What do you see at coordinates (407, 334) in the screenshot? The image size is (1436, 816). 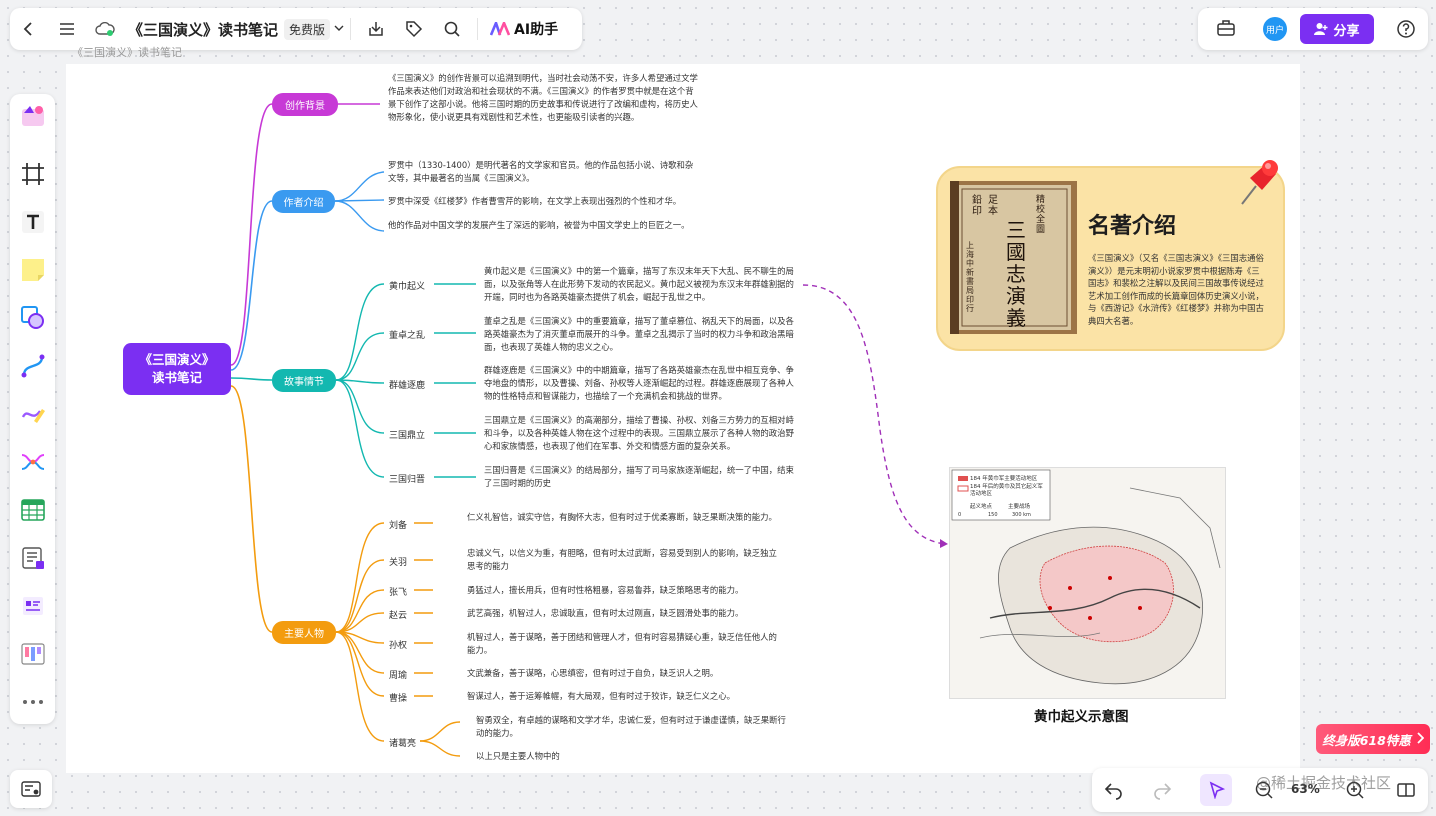 I see `plot-name-2: 董卓之乱` at bounding box center [407, 334].